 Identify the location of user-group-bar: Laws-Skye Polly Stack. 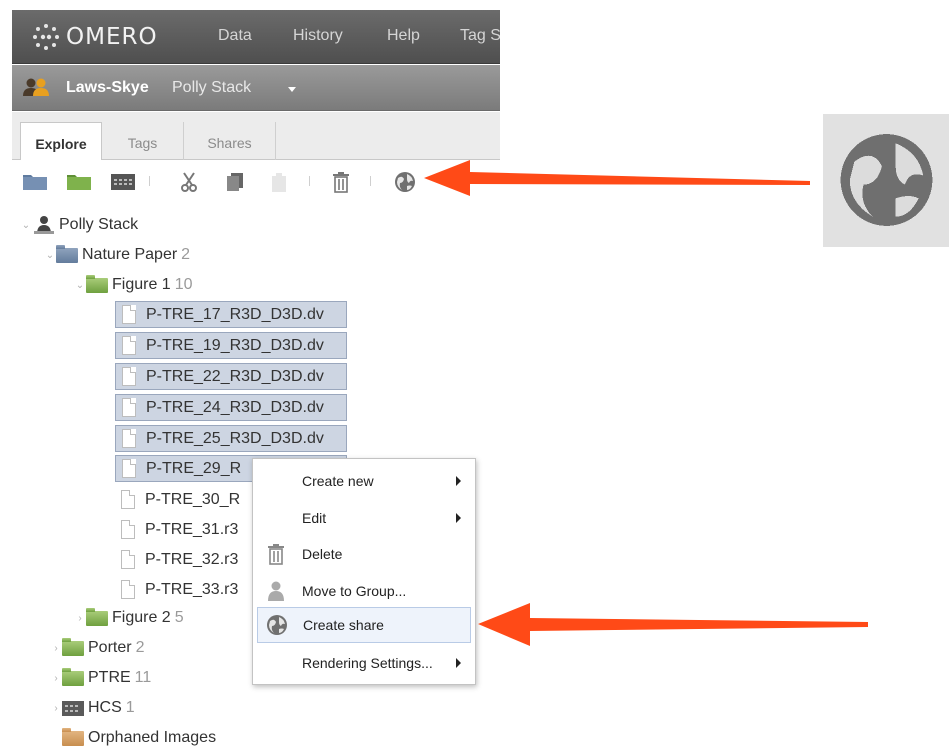
(256, 88).